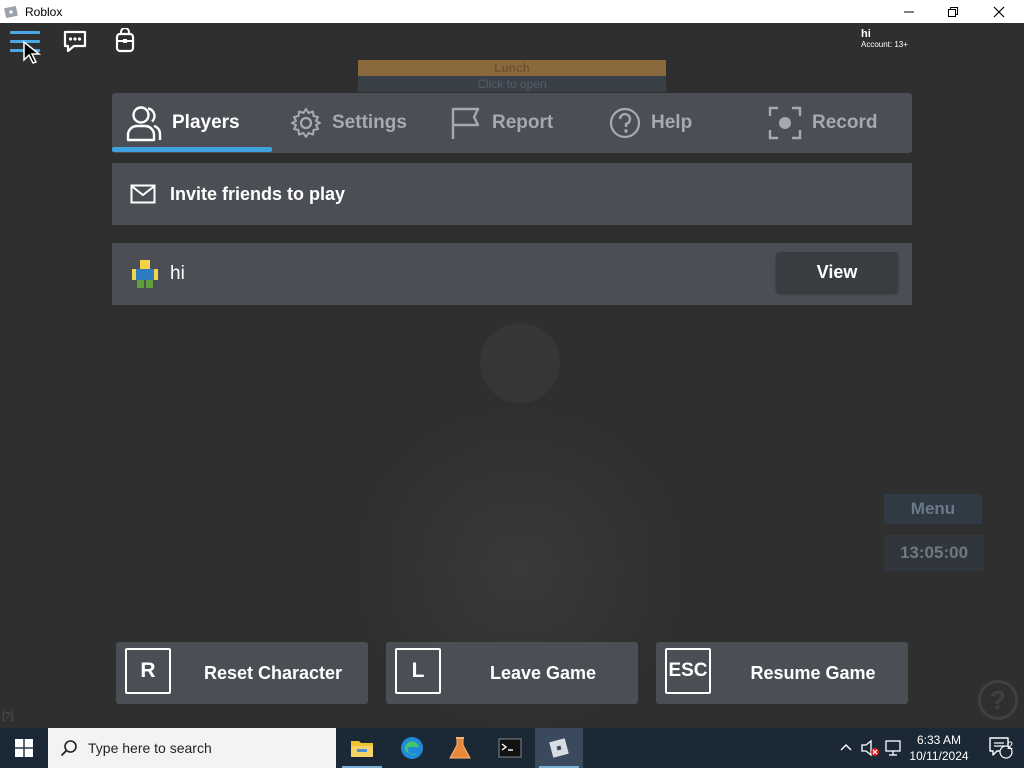 This screenshot has width=1024, height=768. Describe the element at coordinates (144, 124) in the screenshot. I see `players-icon` at that location.